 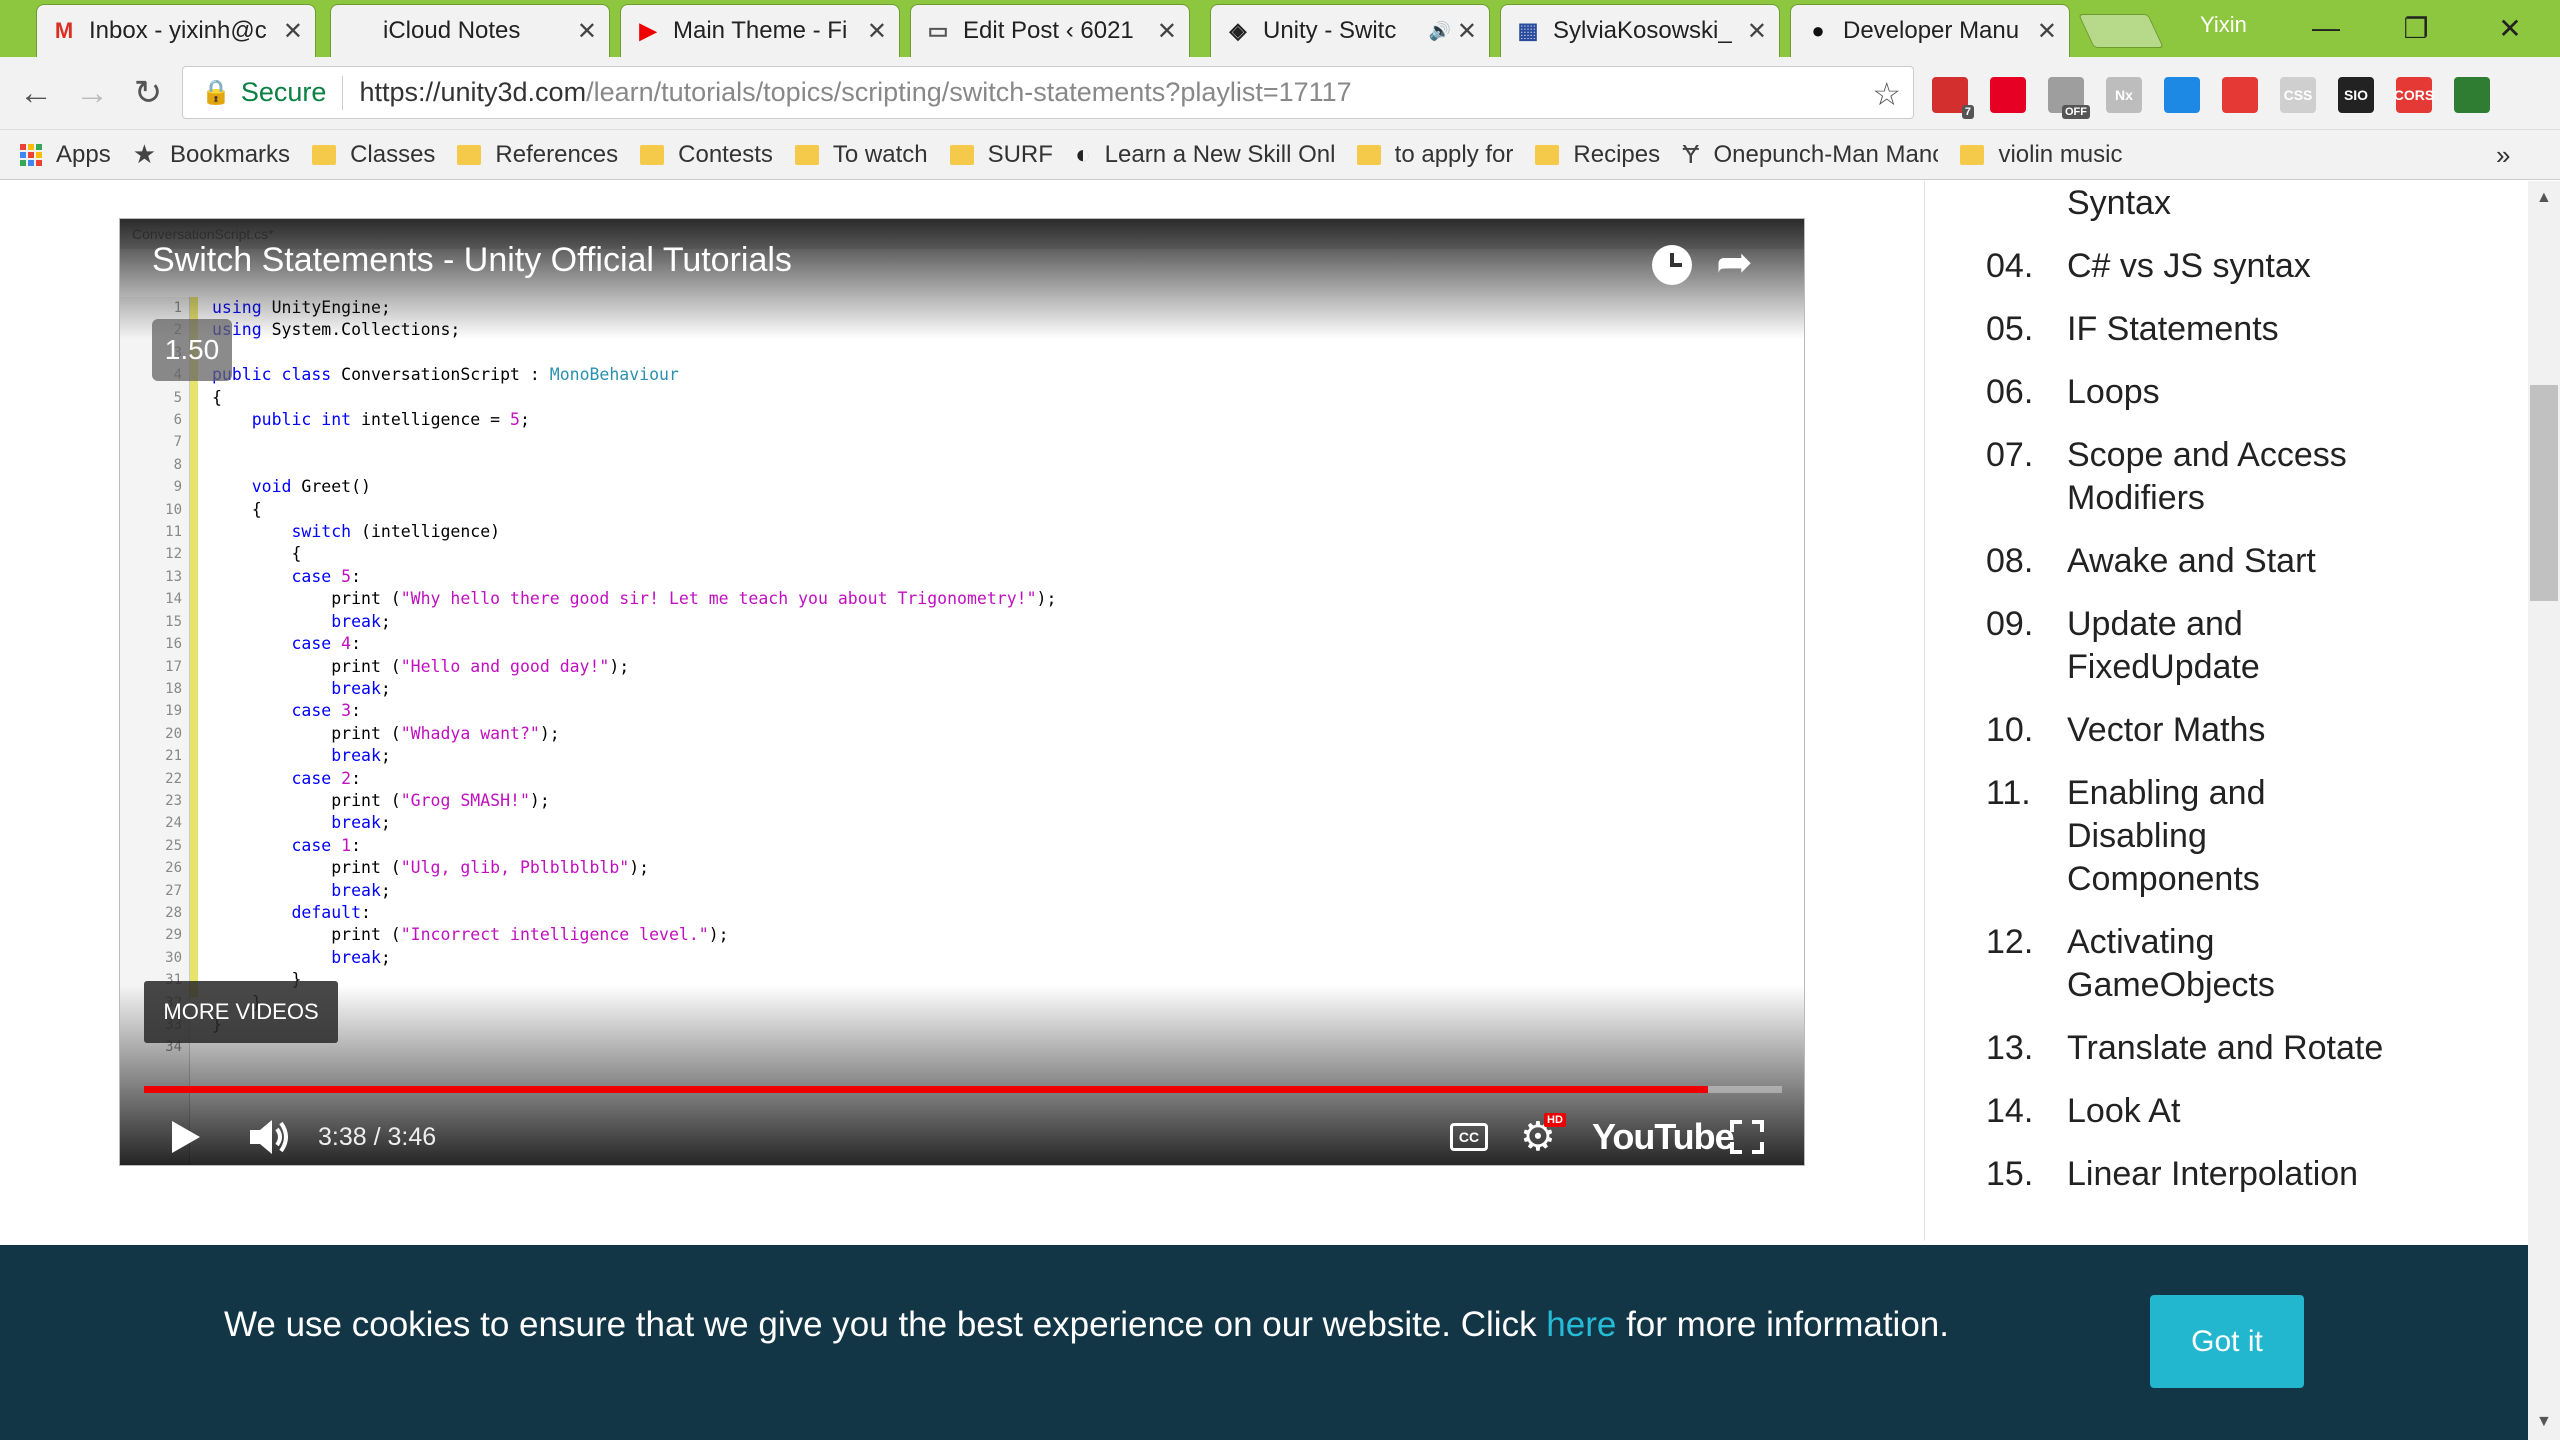 I want to click on cookie-more-info-link: here, so click(x=1581, y=1324).